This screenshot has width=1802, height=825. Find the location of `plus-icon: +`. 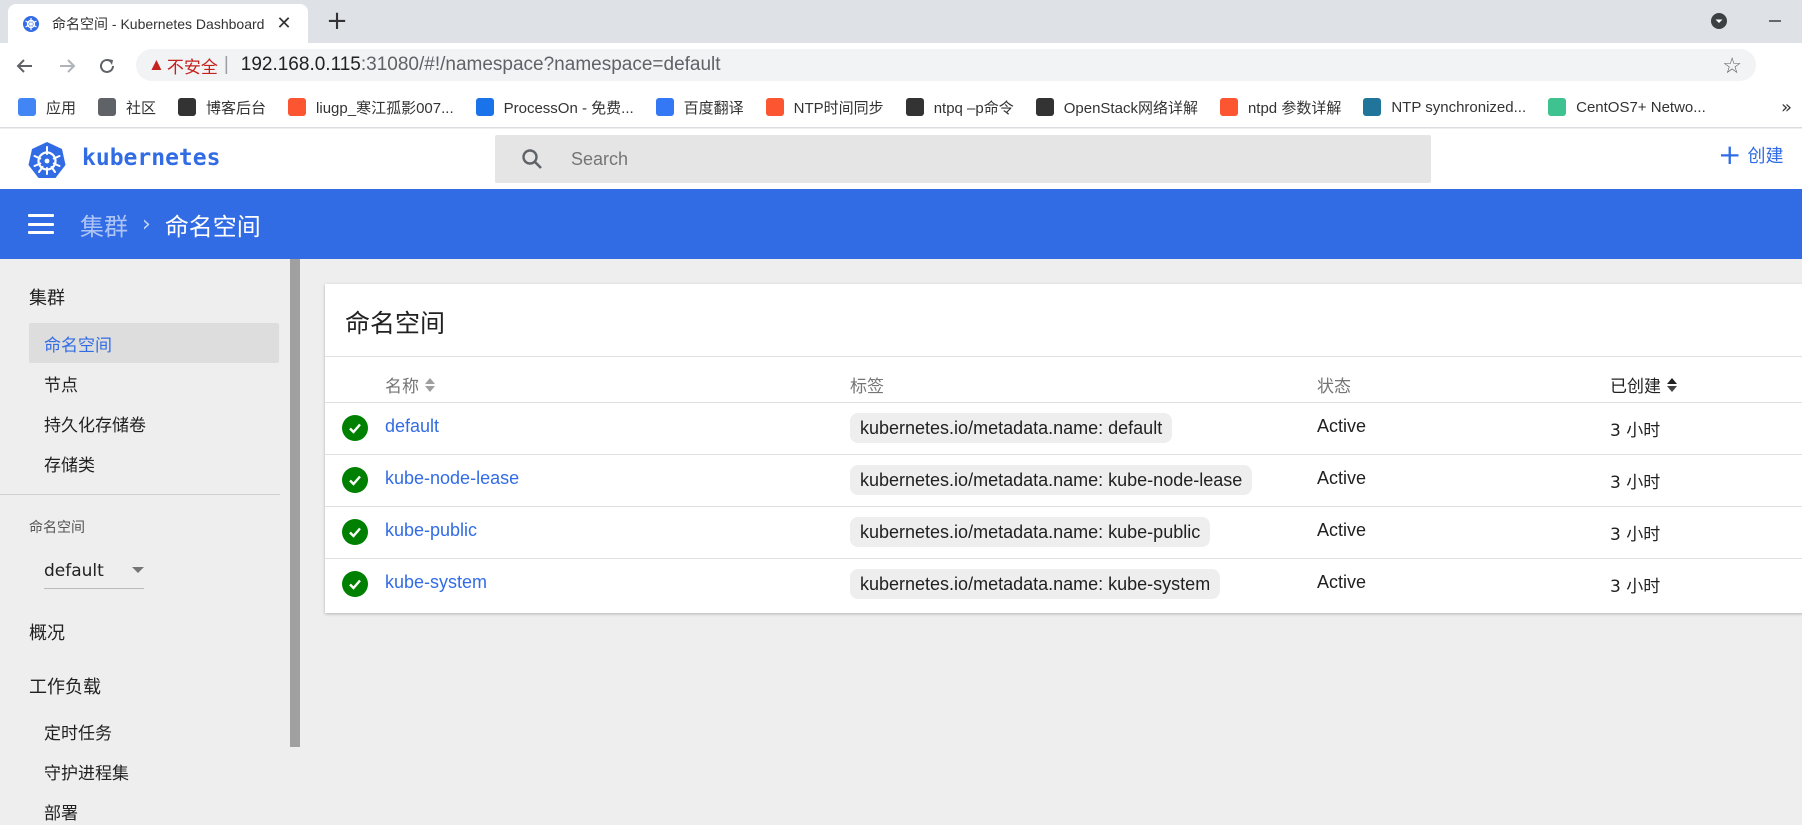

plus-icon: + is located at coordinates (1730, 154).